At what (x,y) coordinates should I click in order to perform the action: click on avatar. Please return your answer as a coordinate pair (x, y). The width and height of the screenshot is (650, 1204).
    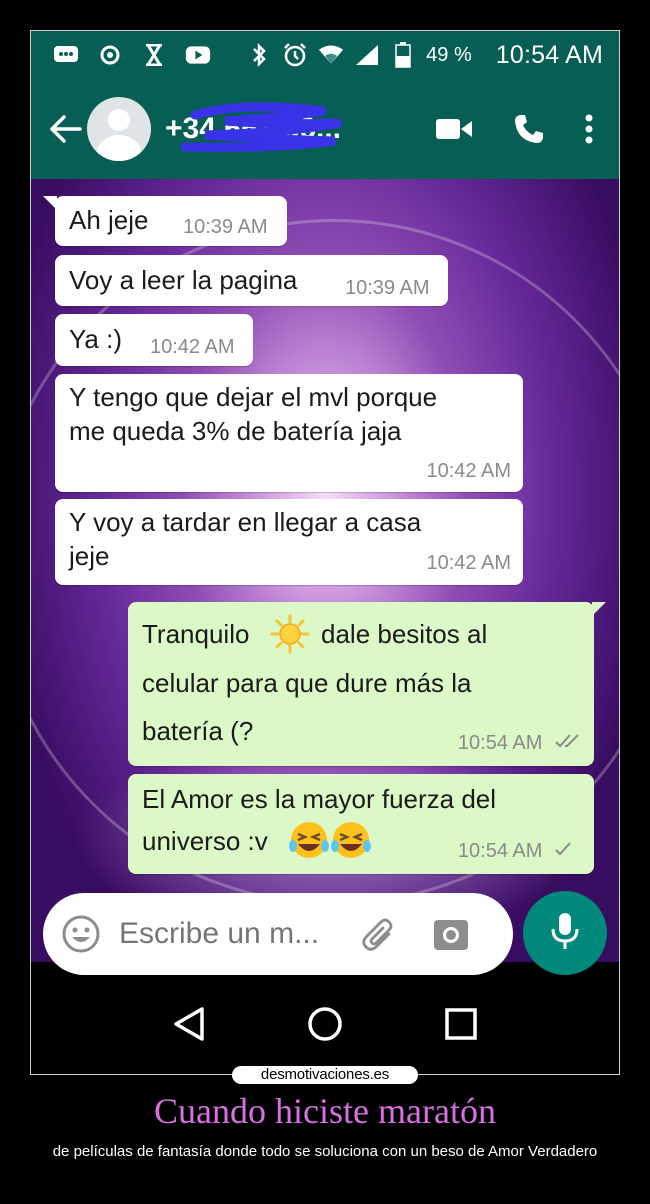
    Looking at the image, I should click on (119, 129).